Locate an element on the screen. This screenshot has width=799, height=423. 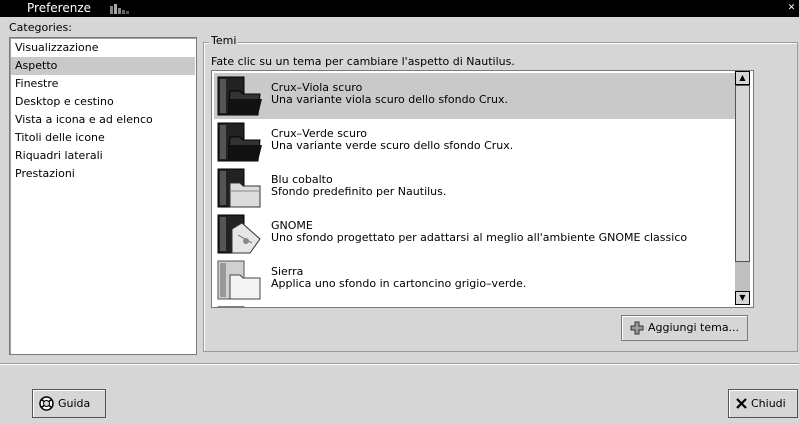
category-item-riquadri-laterali: Riquadri laterali is located at coordinates (103, 156).